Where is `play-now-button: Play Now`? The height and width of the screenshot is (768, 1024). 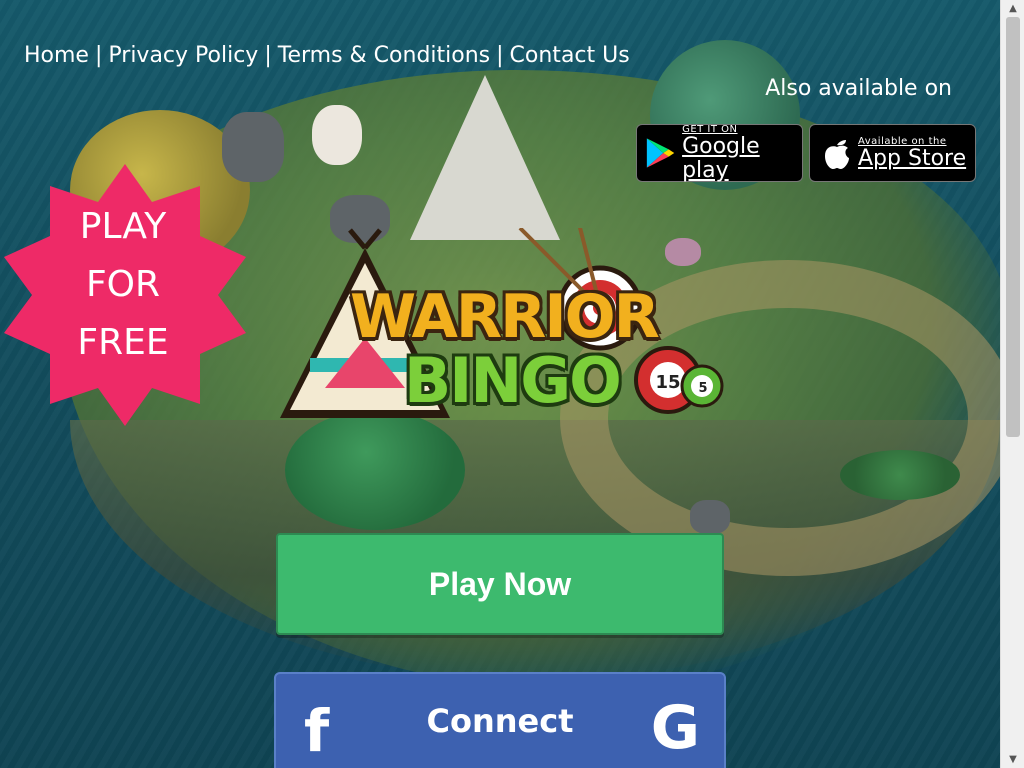 play-now-button: Play Now is located at coordinates (500, 584).